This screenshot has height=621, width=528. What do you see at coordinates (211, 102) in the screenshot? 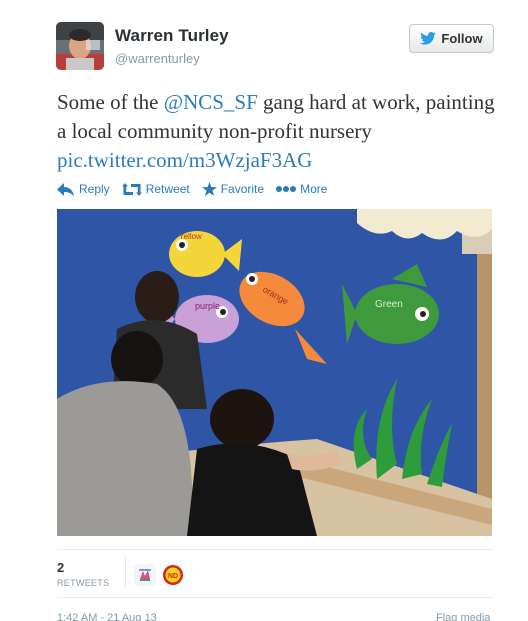
I see `mention-link: @NCS_SF` at bounding box center [211, 102].